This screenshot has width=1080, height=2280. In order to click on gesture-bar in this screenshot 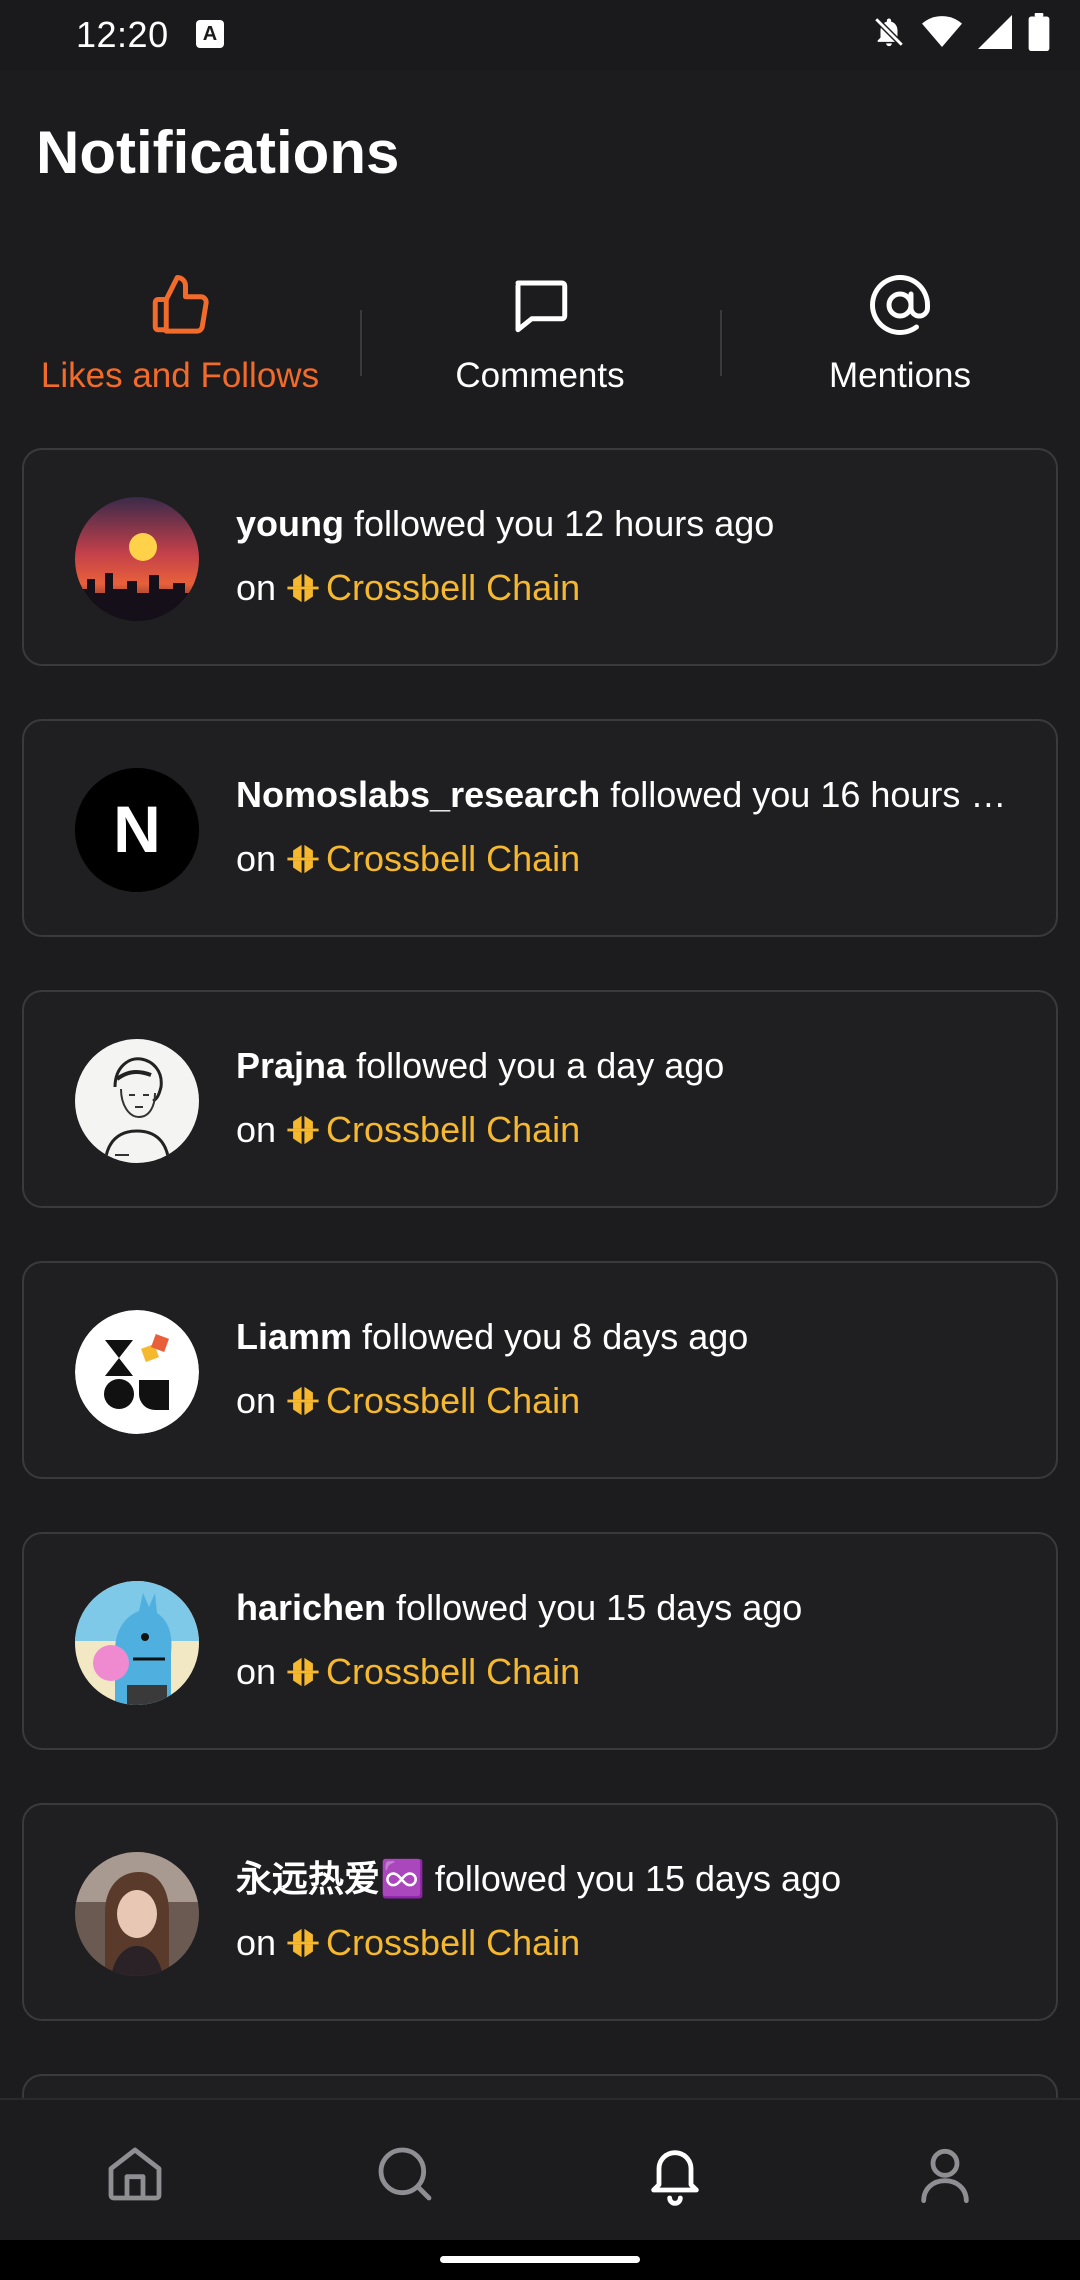, I will do `click(540, 2260)`.